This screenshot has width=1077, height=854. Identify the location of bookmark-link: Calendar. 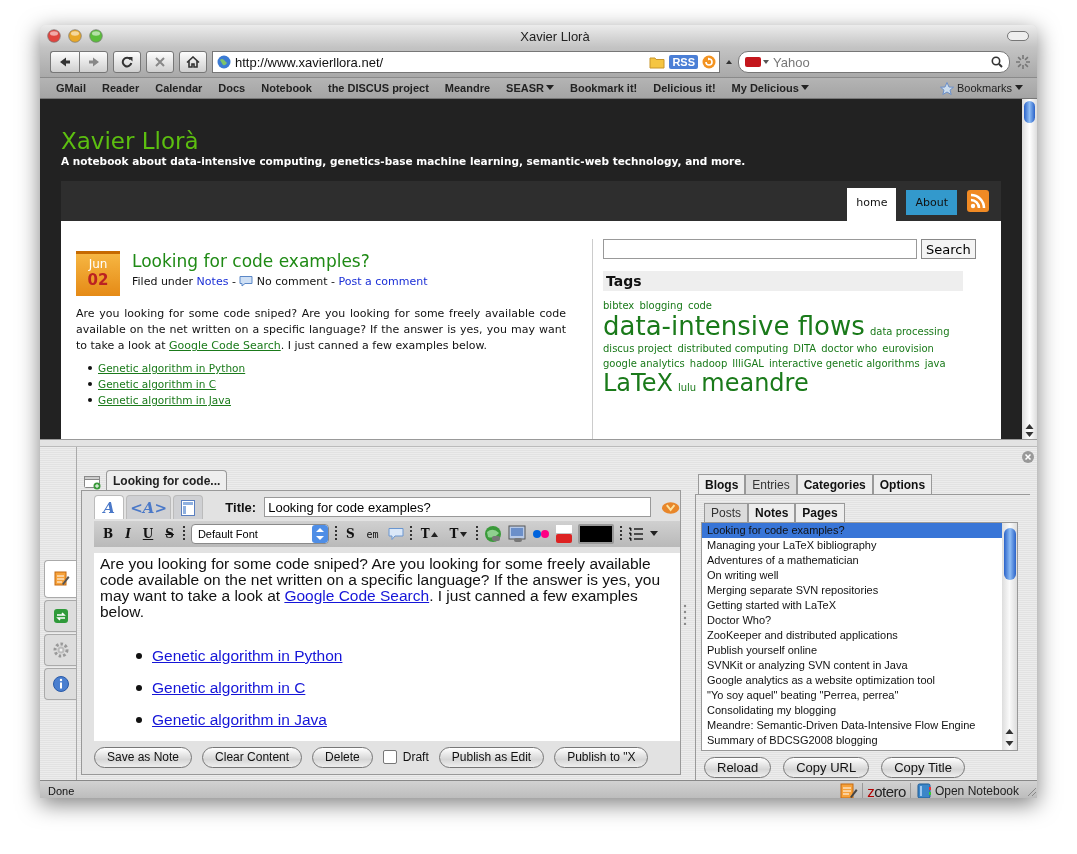
(179, 88).